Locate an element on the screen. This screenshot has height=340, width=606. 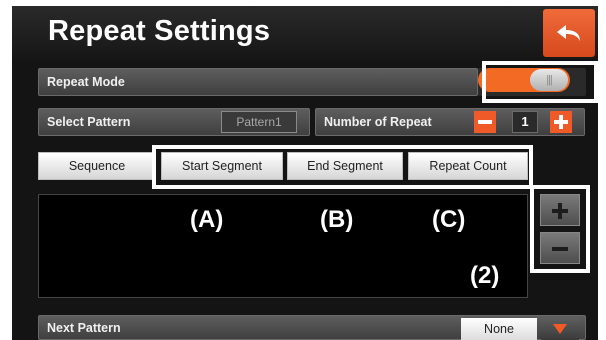
repeat-count-value: 1 is located at coordinates (525, 122).